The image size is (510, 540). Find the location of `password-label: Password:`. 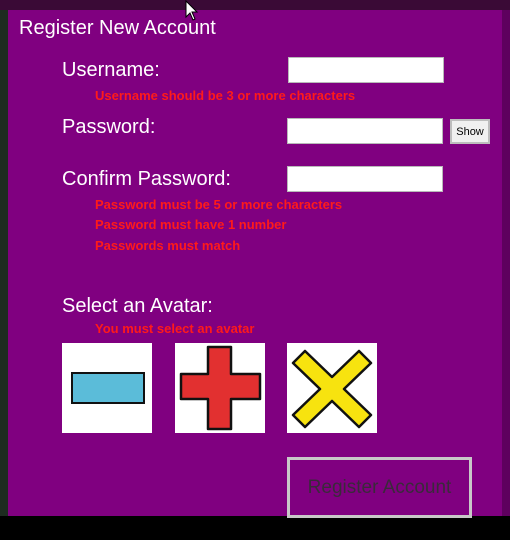

password-label: Password: is located at coordinates (109, 127).